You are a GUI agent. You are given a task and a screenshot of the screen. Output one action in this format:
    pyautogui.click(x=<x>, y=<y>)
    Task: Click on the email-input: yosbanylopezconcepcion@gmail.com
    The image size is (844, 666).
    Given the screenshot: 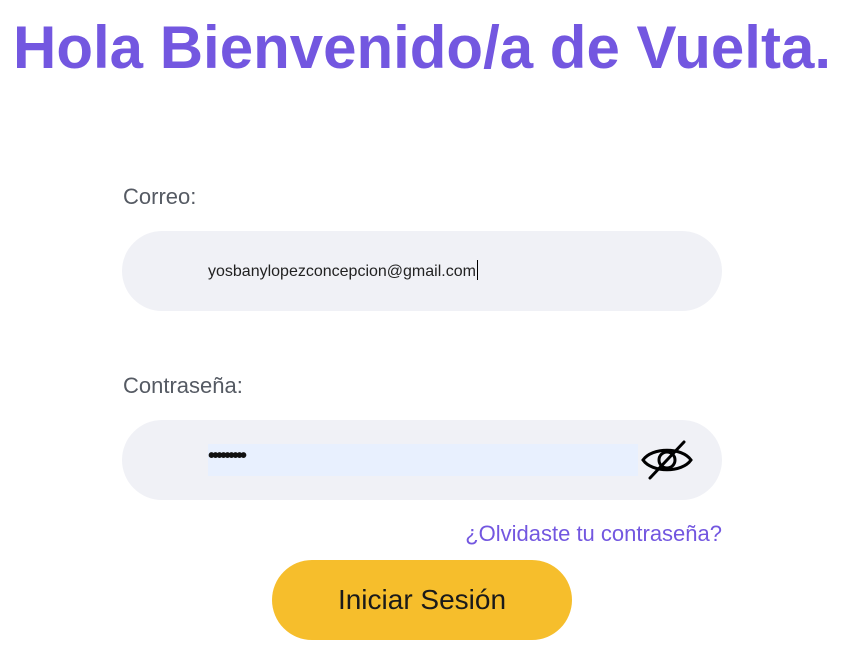 What is the action you would take?
    pyautogui.click(x=343, y=271)
    